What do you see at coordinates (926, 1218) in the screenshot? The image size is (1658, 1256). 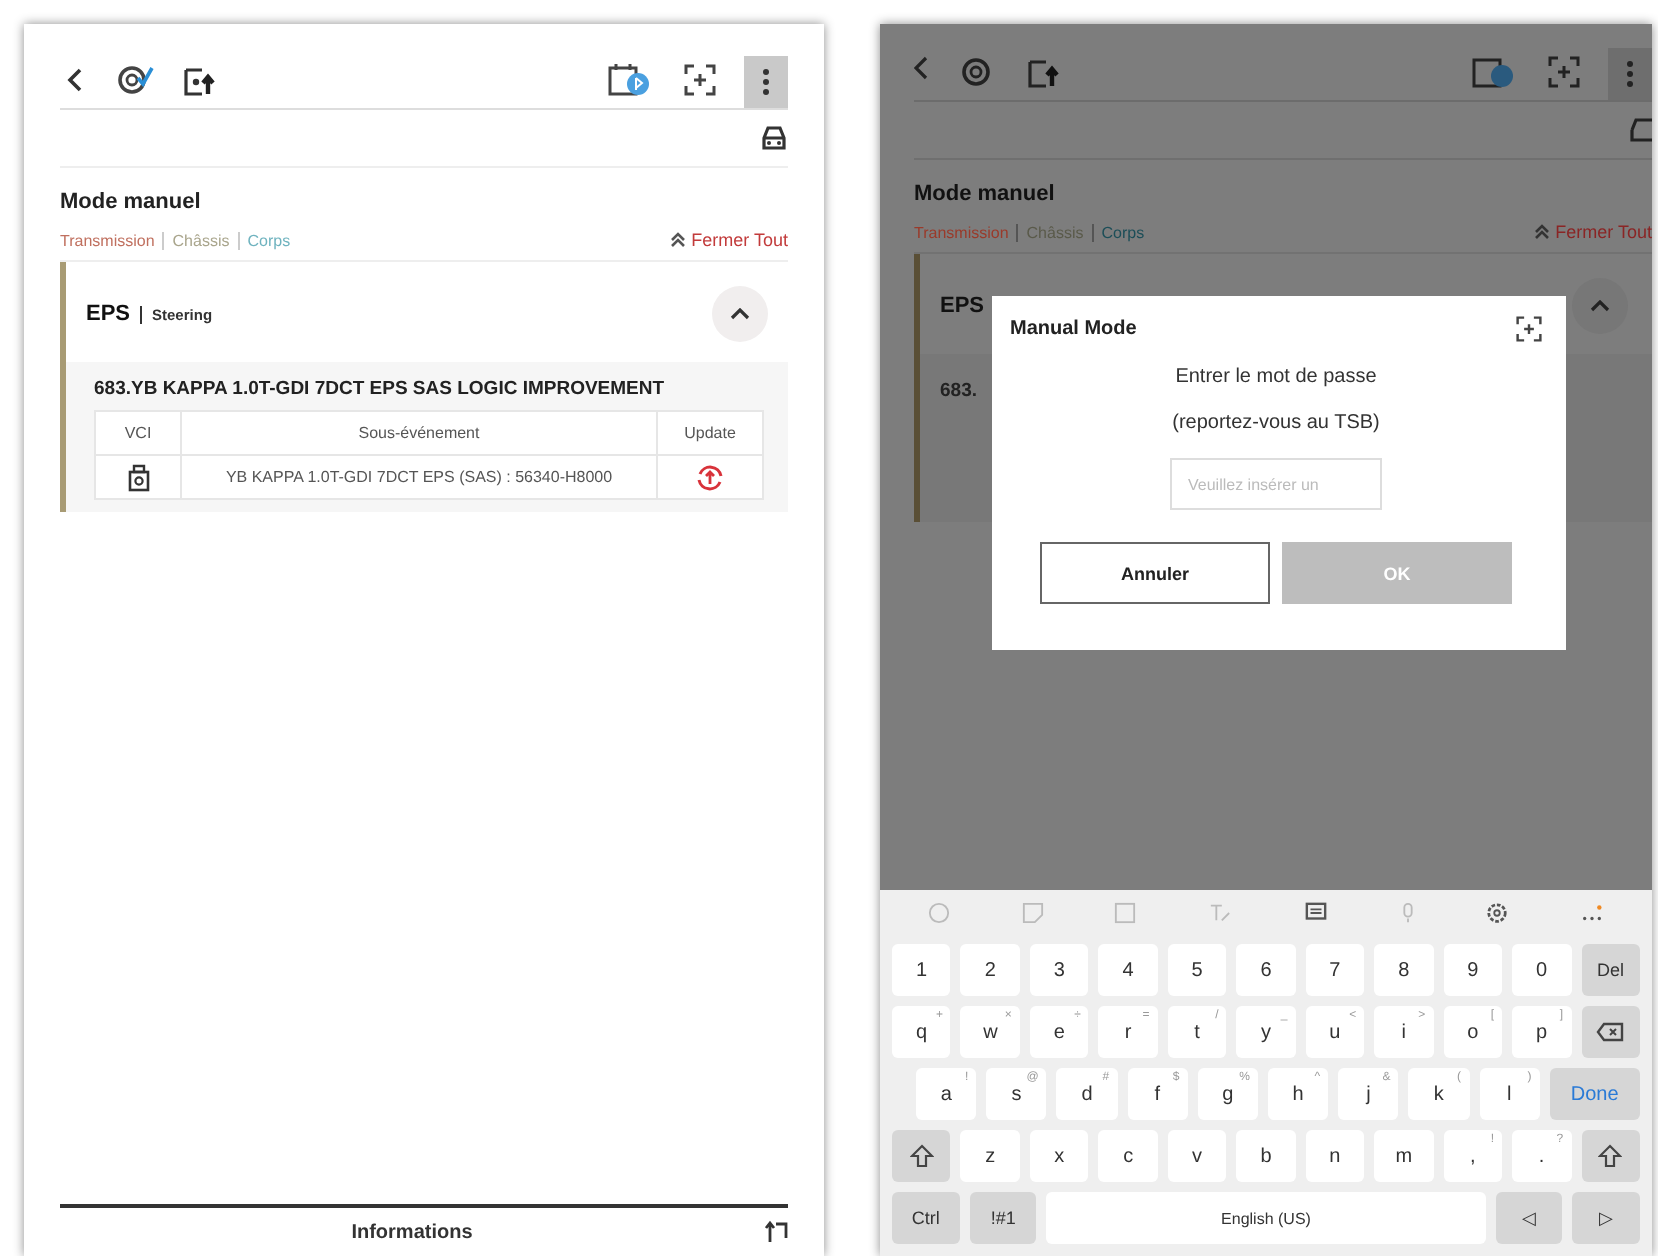 I see `keyboard-key: Ctrl` at bounding box center [926, 1218].